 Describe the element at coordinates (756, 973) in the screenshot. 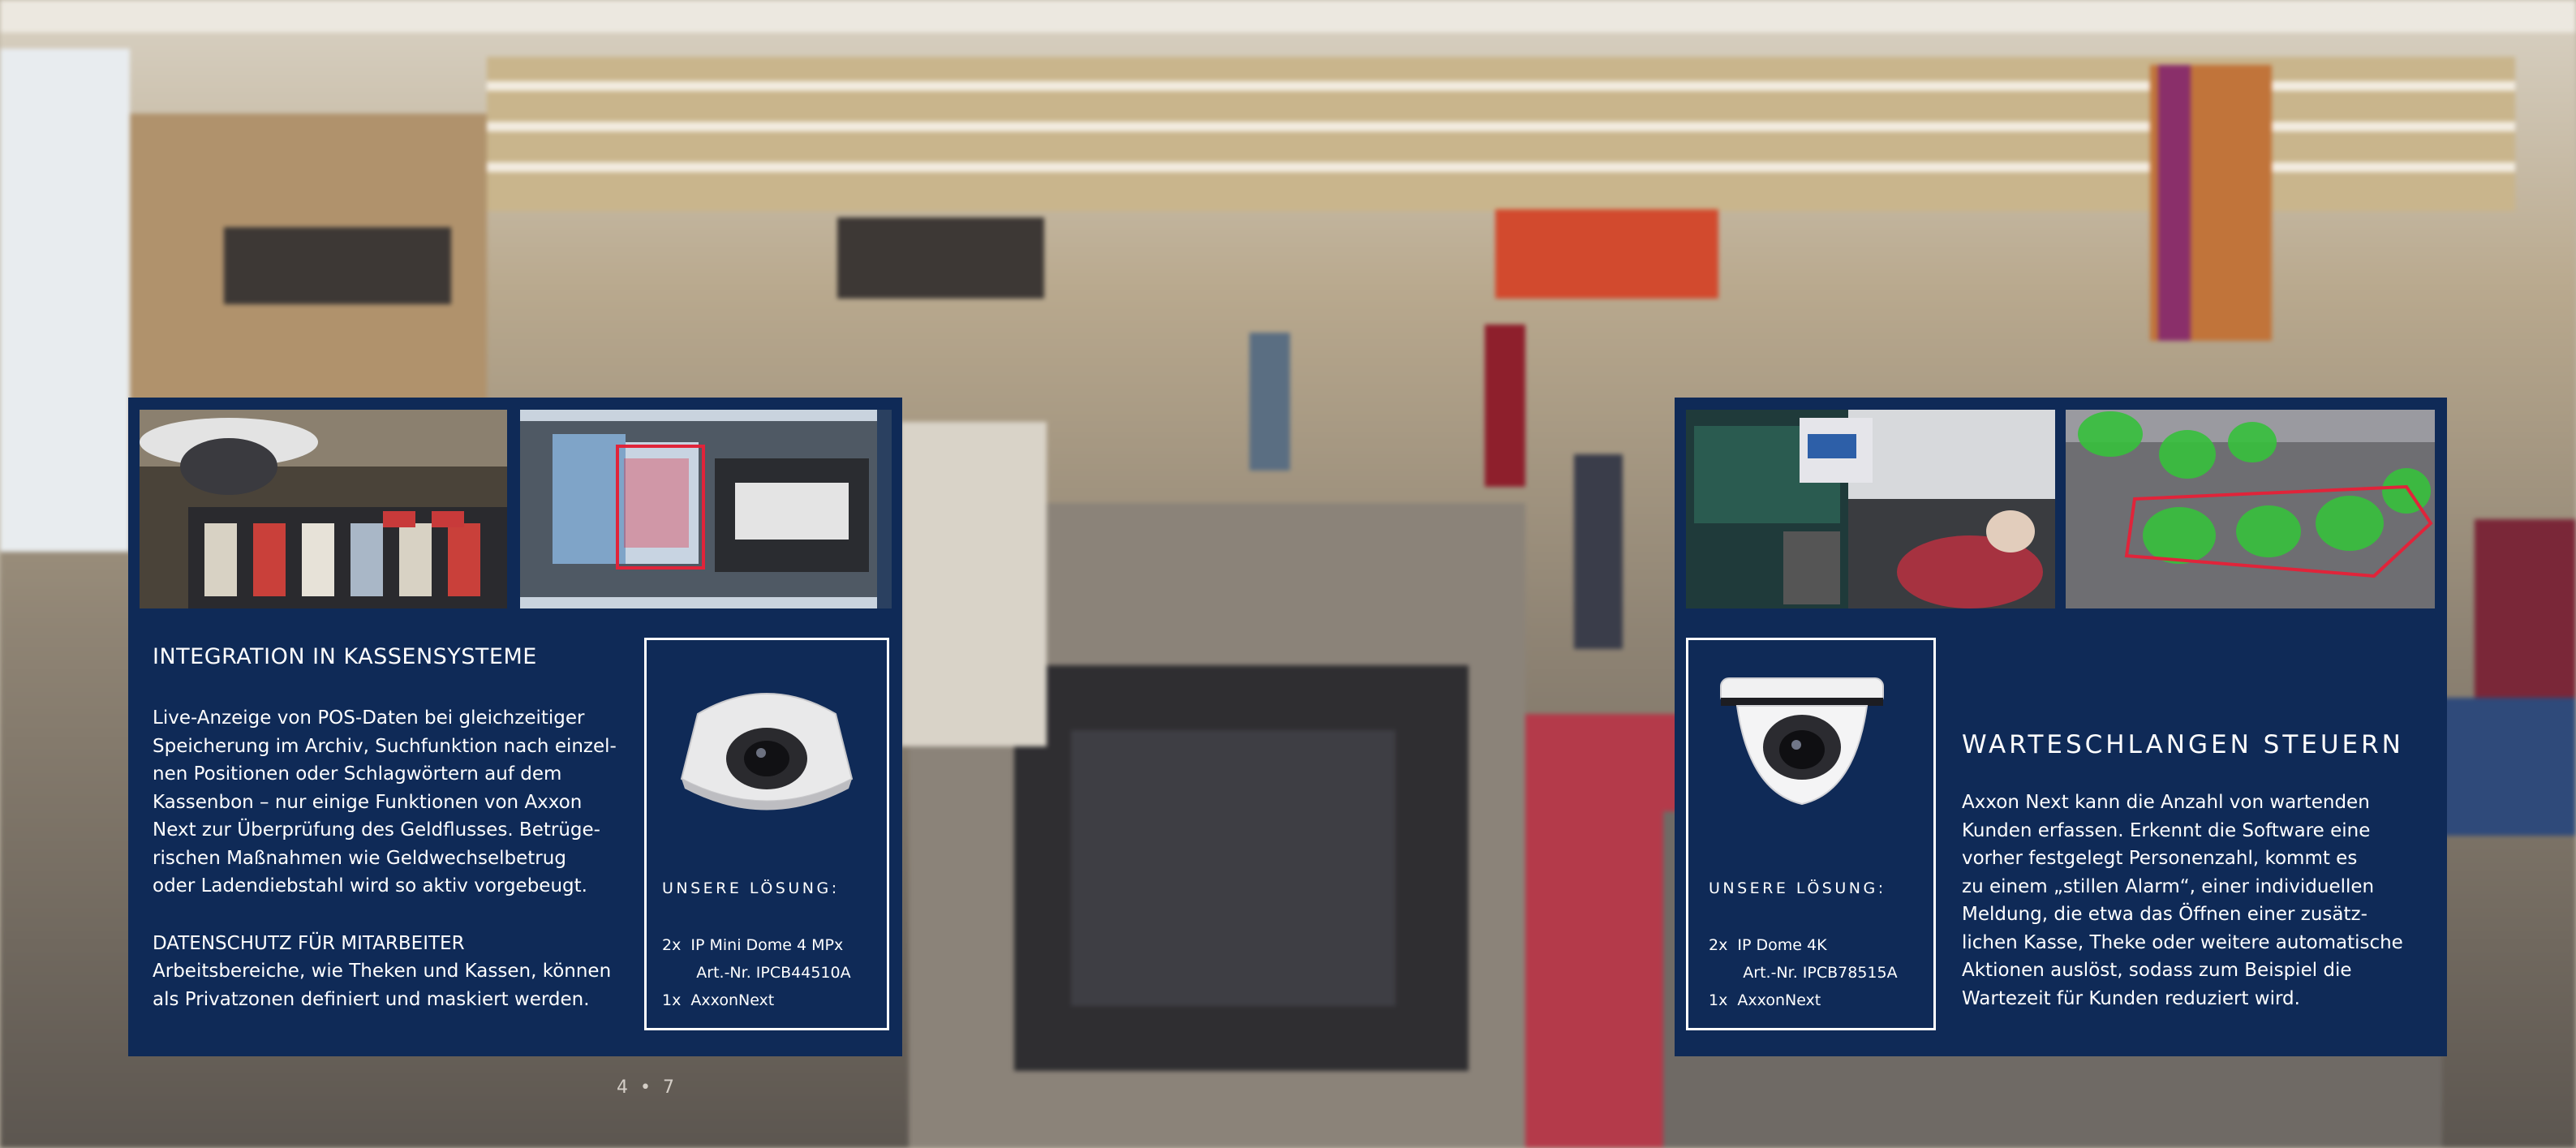

I see `left-solution-line-2: Art.-Nr. IPCB44510A` at that location.